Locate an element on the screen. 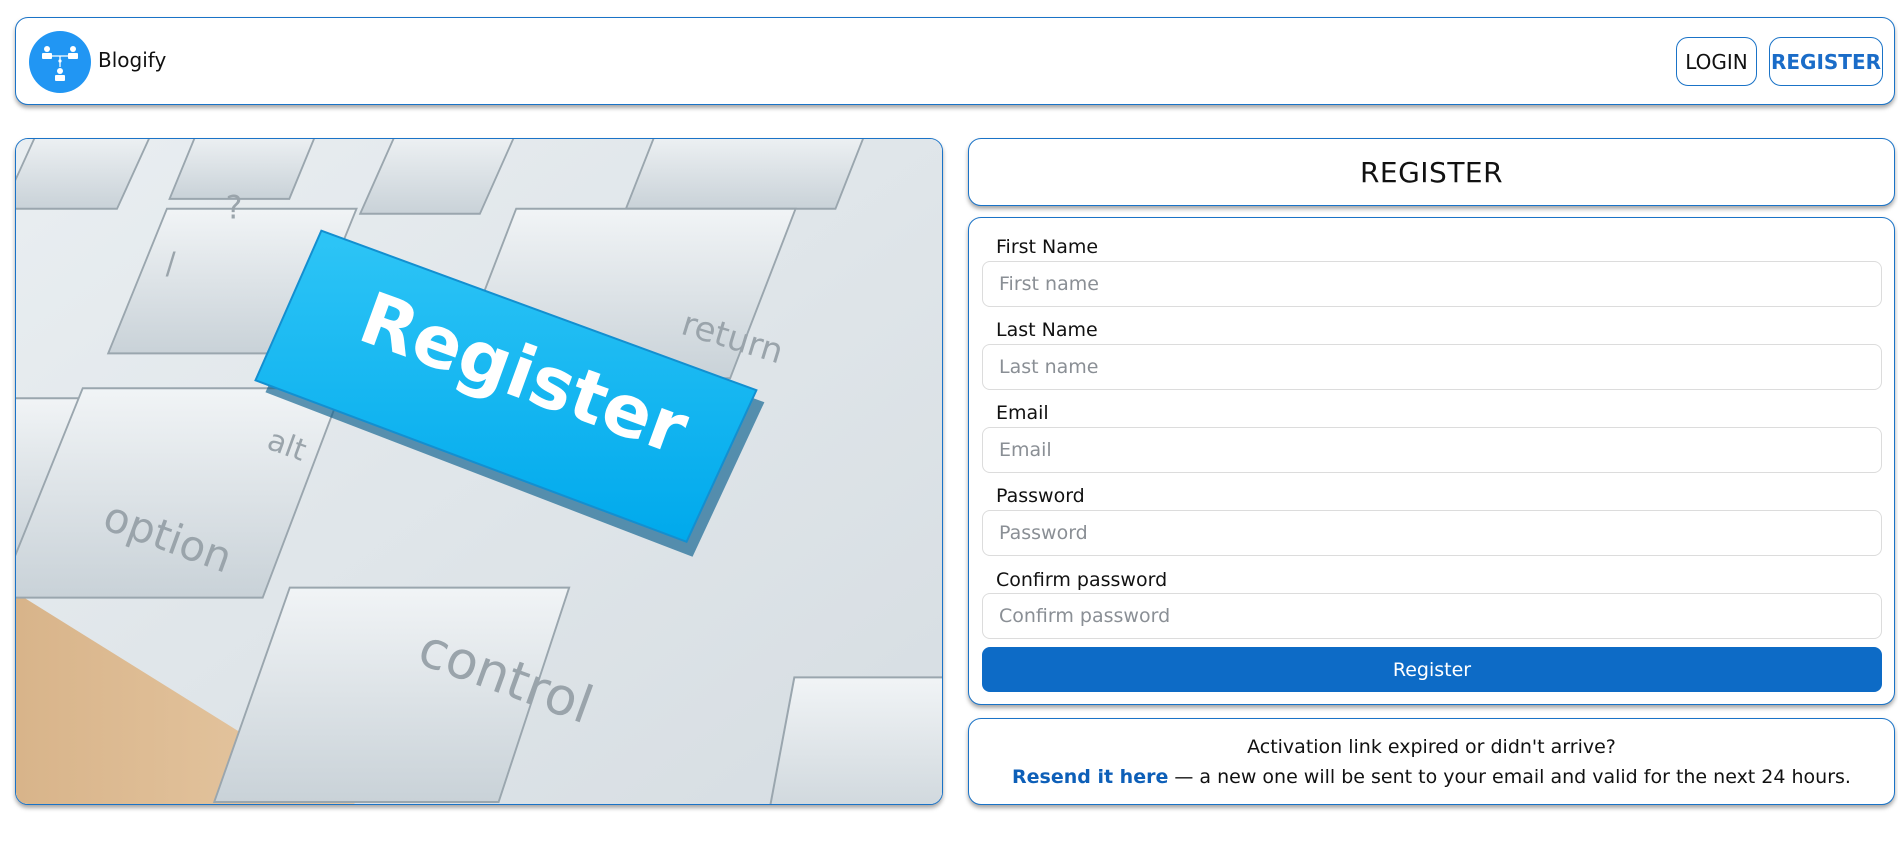  register-title-card: REGISTER is located at coordinates (1431, 172).